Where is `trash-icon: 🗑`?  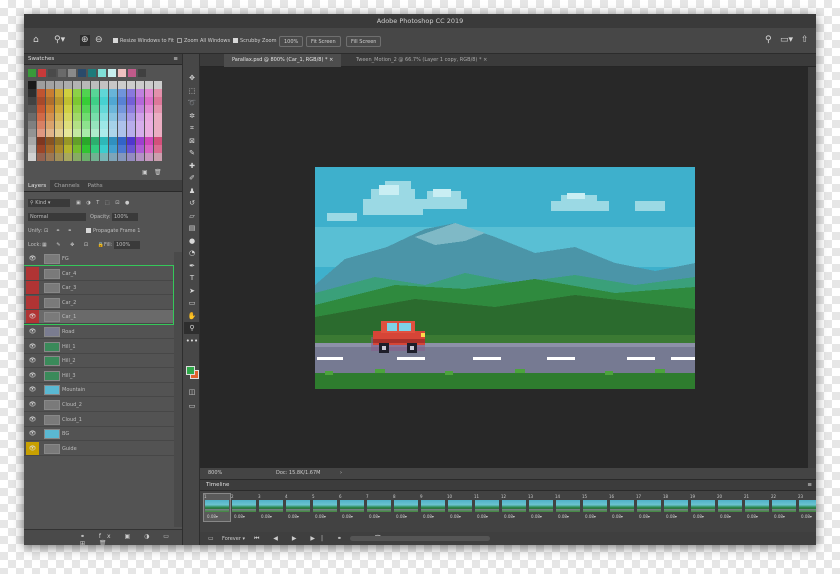
trash-icon: 🗑 is located at coordinates (158, 172).